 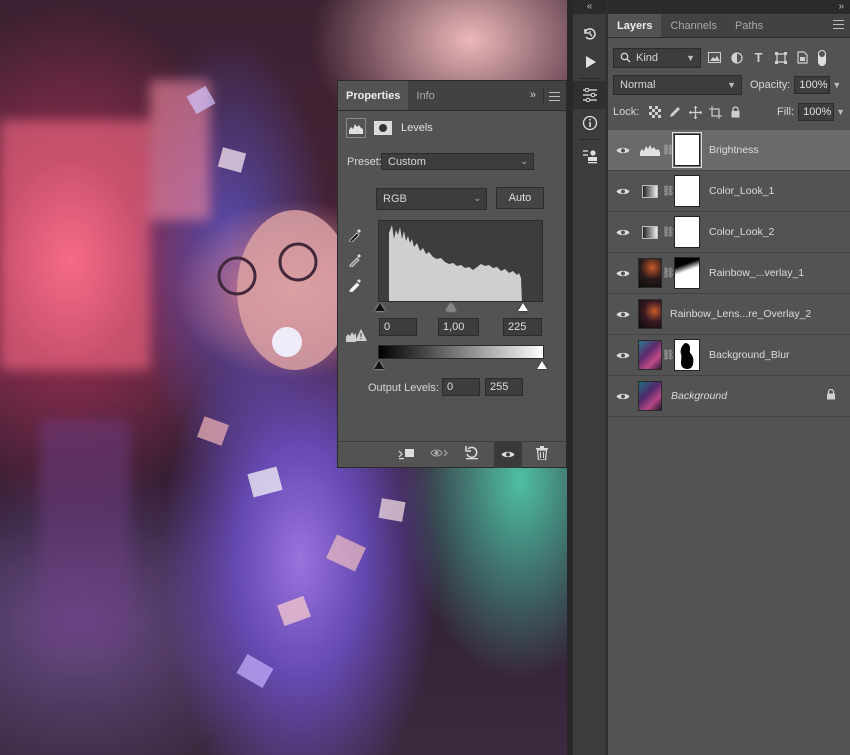 What do you see at coordinates (458, 327) in the screenshot?
I see `input-gamma-level: 1,00` at bounding box center [458, 327].